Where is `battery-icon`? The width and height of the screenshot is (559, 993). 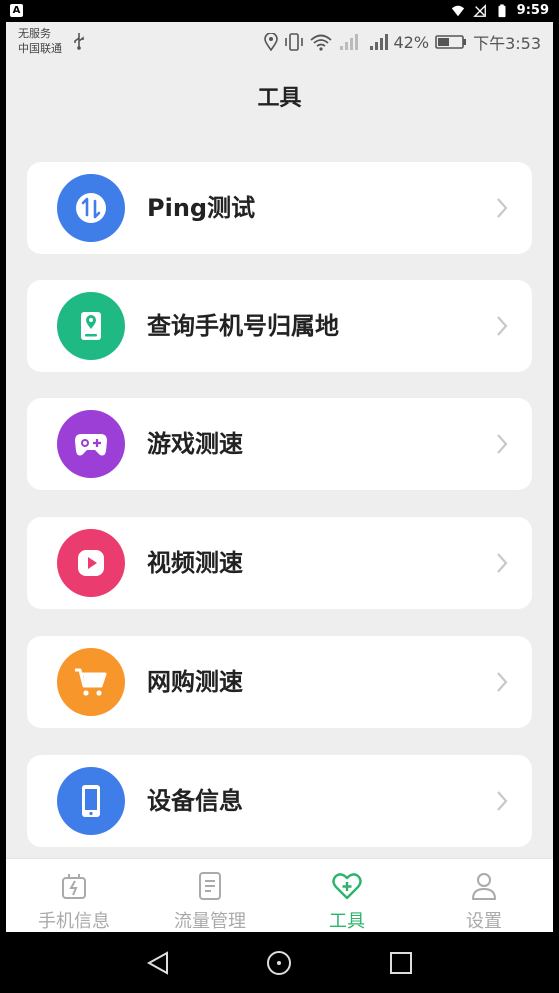 battery-icon is located at coordinates (502, 10).